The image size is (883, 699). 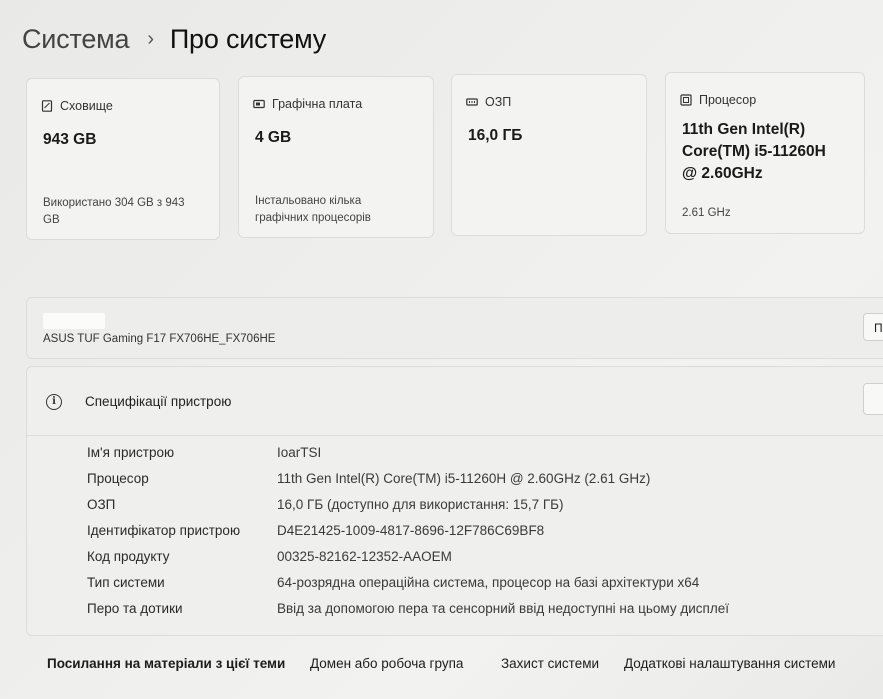 What do you see at coordinates (873, 327) in the screenshot?
I see `rename-pc-button: П` at bounding box center [873, 327].